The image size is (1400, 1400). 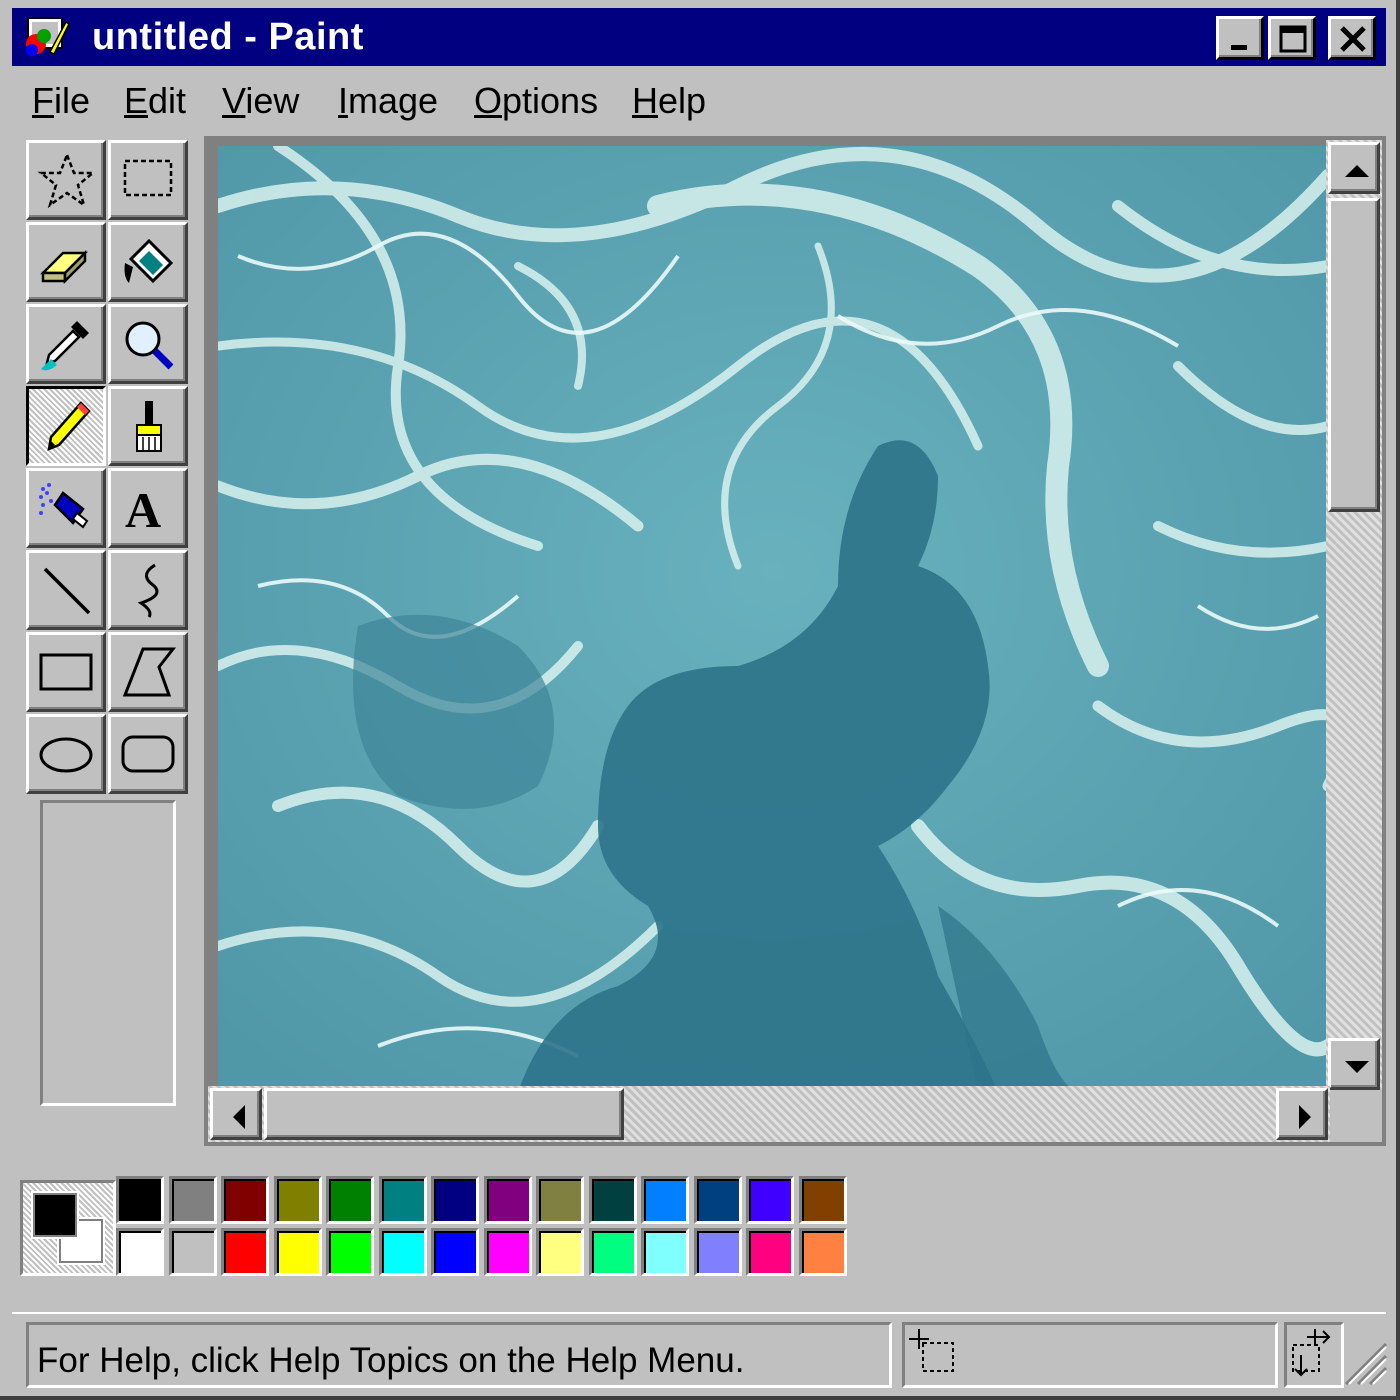 I want to click on tool-magnifier, so click(x=148, y=344).